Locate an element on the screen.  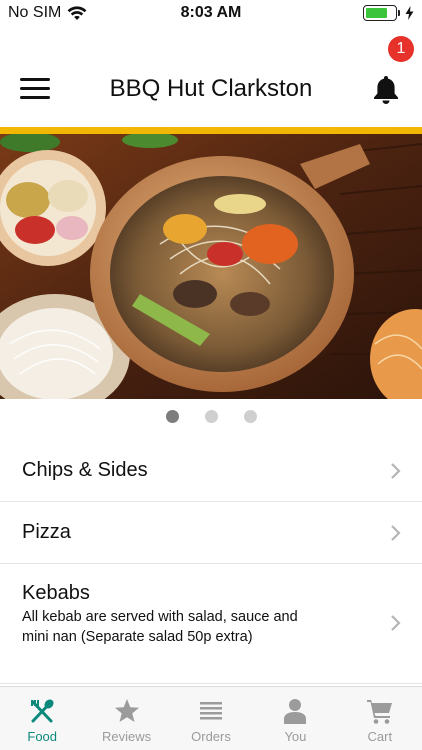
carousel-dots is located at coordinates (211, 416).